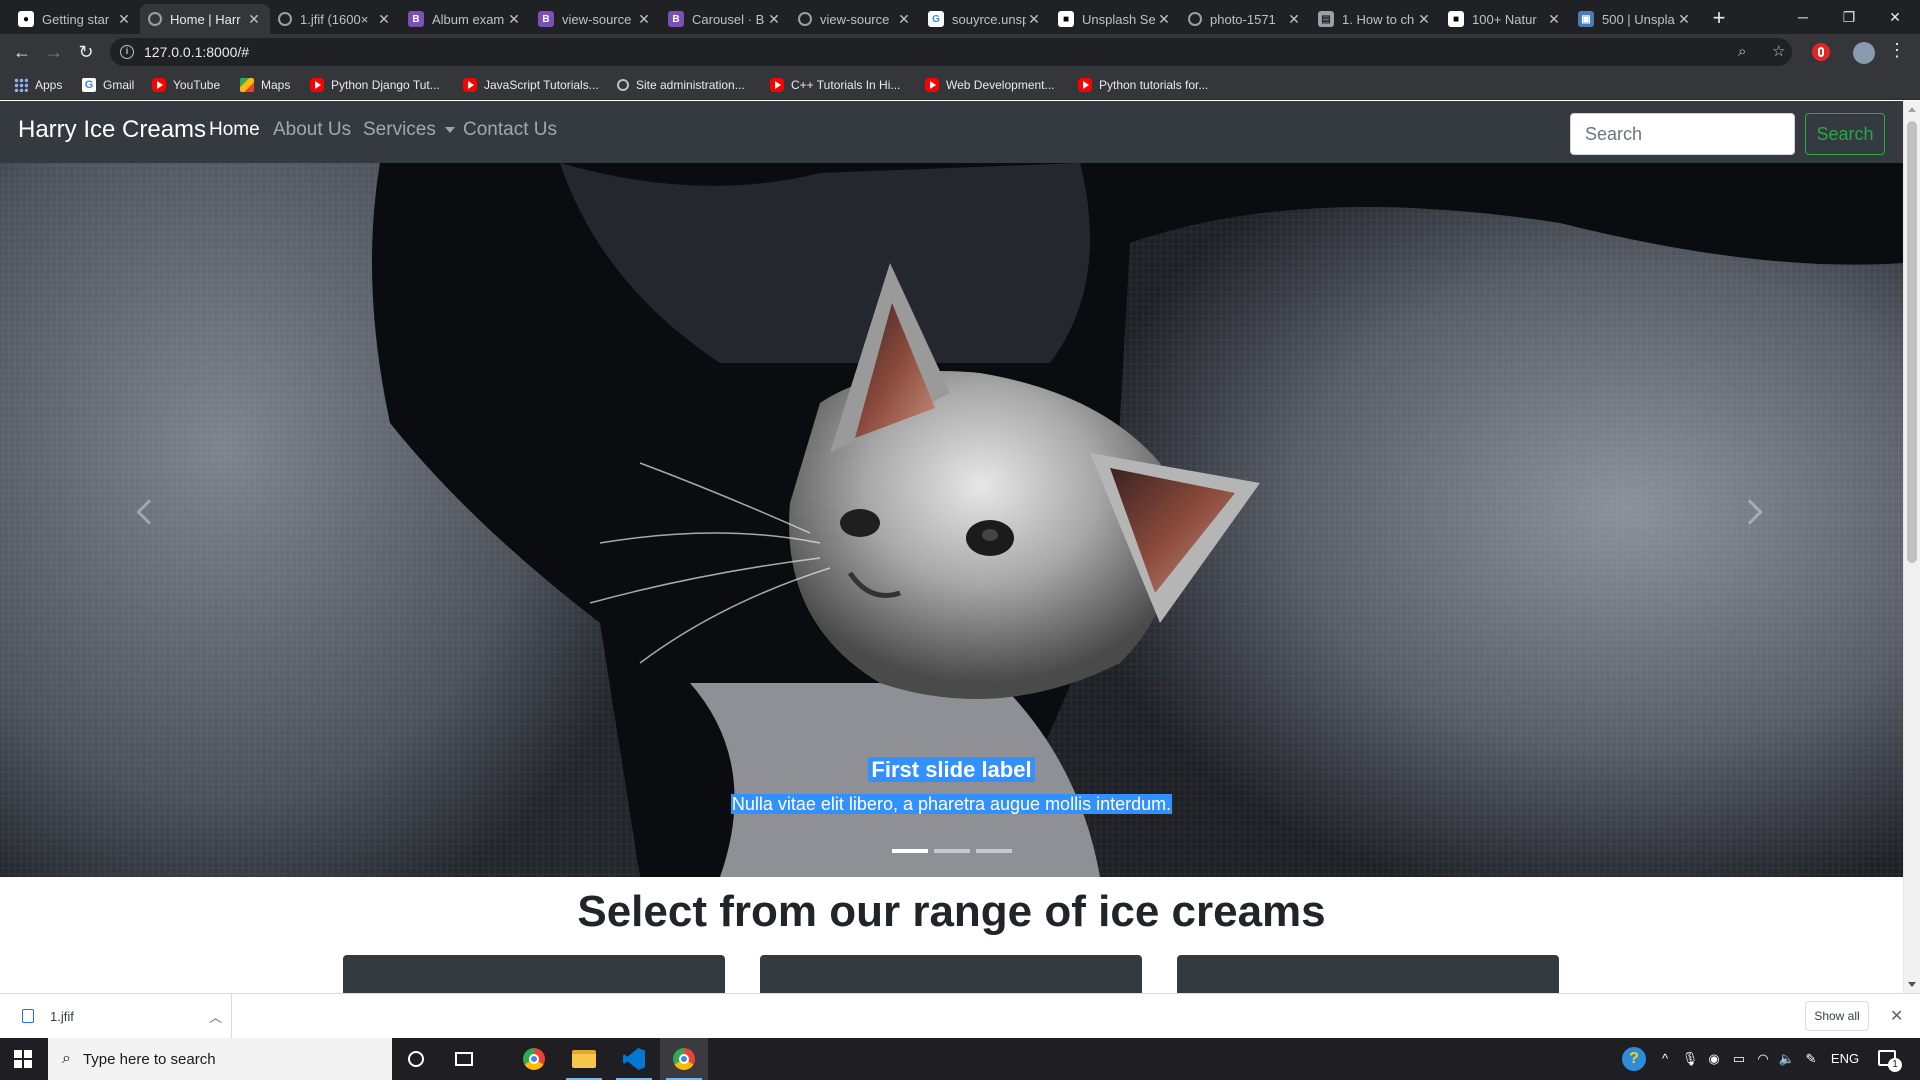 Image resolution: width=1920 pixels, height=1080 pixels. What do you see at coordinates (725, 19) in the screenshot?
I see `browser-tab: B Carousel · B ✕` at bounding box center [725, 19].